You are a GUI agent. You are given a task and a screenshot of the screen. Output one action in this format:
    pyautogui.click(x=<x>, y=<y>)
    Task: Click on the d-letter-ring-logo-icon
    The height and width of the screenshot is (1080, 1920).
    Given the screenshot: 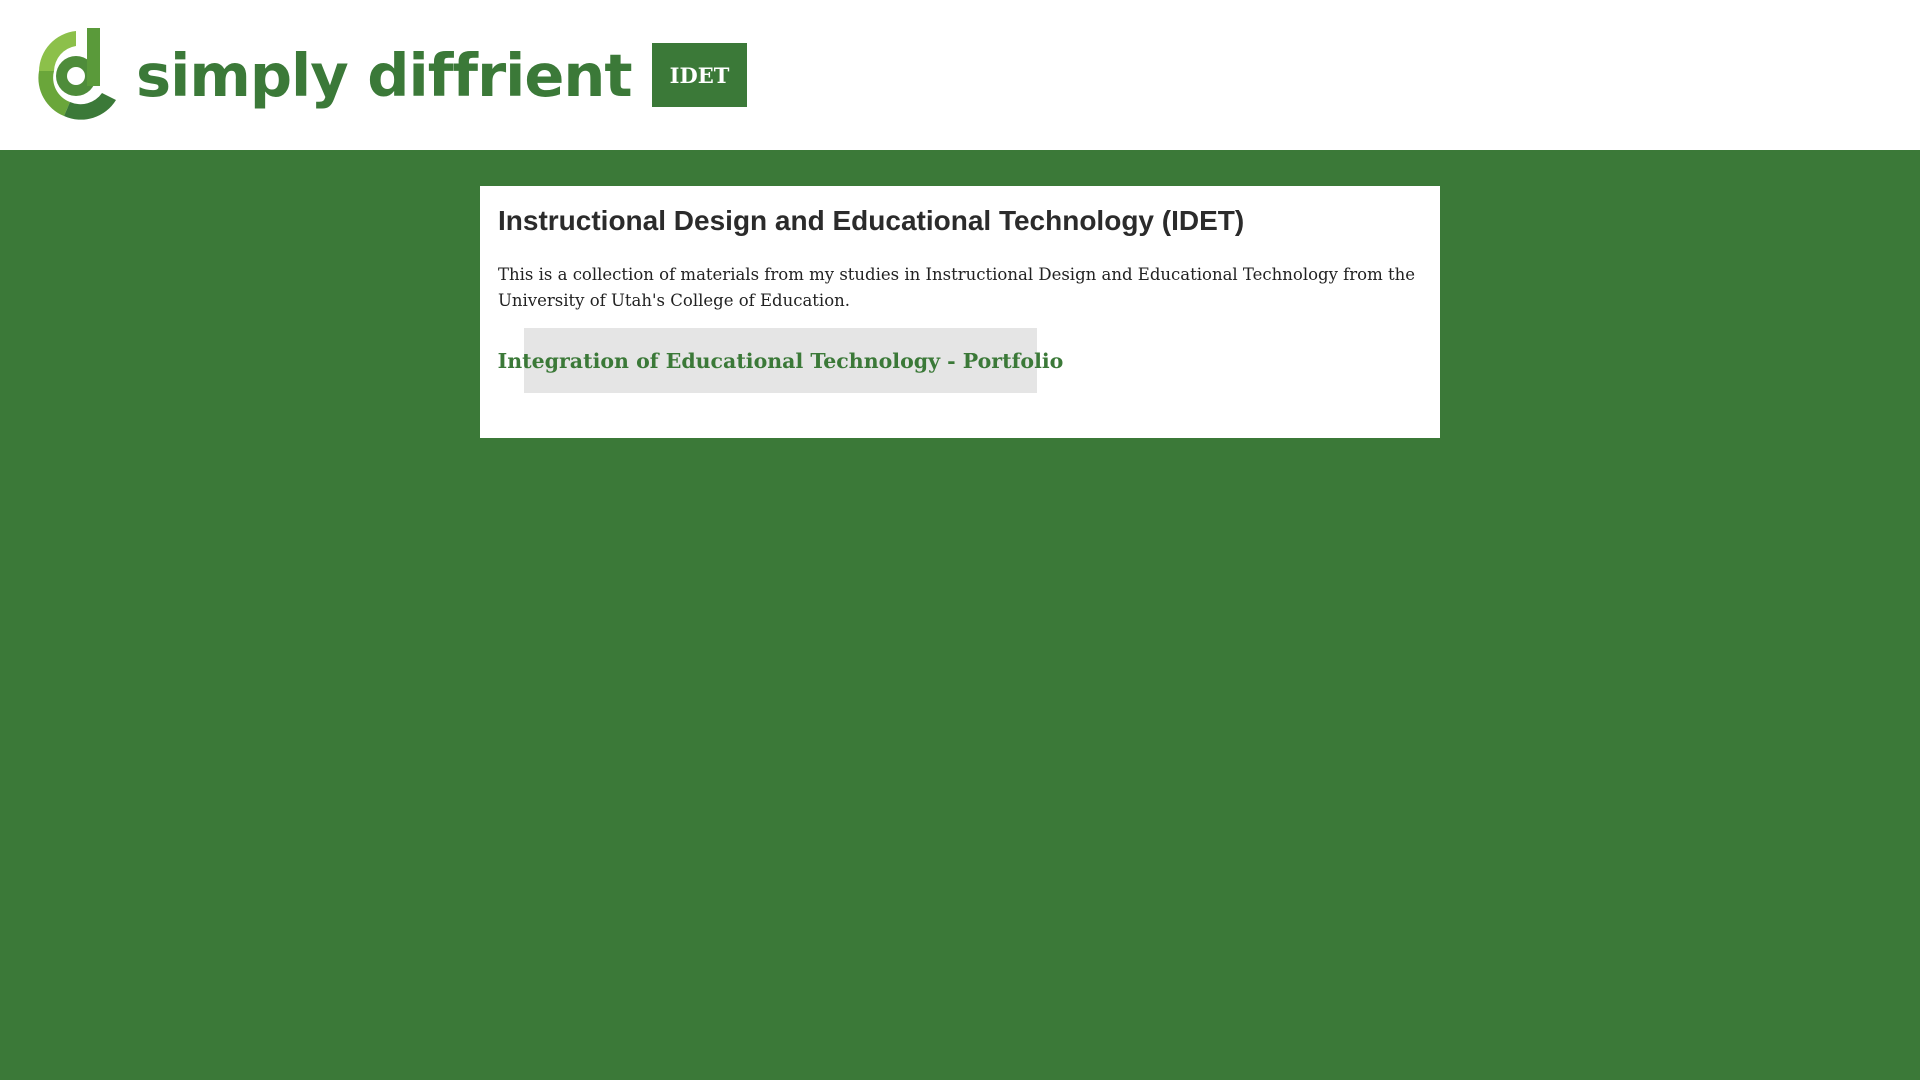 What is the action you would take?
    pyautogui.click(x=77, y=74)
    